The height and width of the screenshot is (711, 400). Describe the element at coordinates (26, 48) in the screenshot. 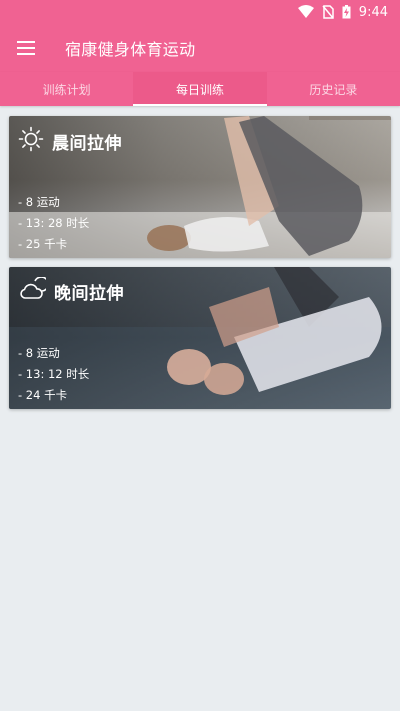

I see `hamburger-menu-icon` at that location.